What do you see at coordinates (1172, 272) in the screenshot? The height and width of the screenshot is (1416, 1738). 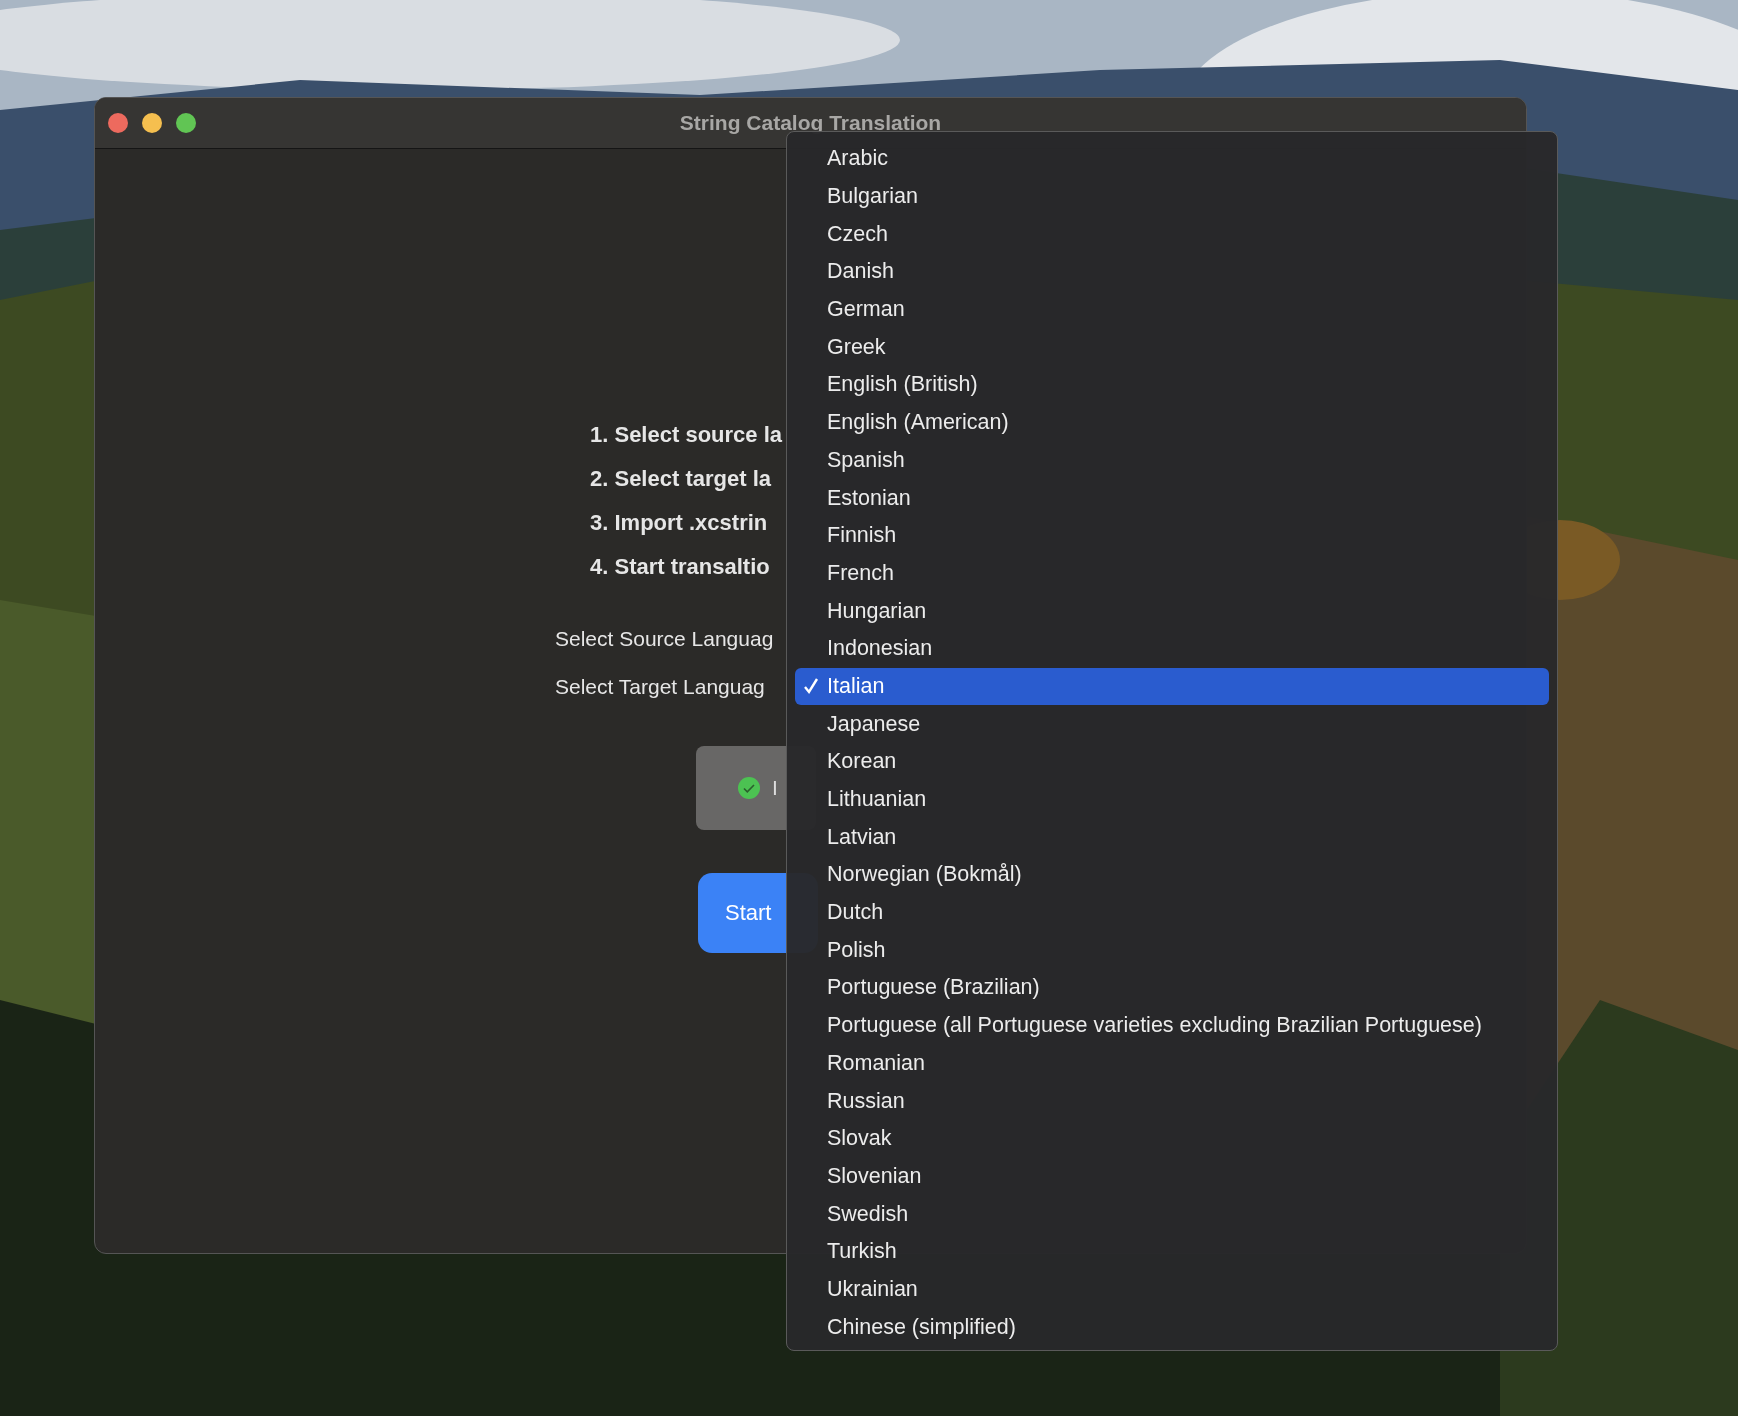 I see `menu-item: Danish` at bounding box center [1172, 272].